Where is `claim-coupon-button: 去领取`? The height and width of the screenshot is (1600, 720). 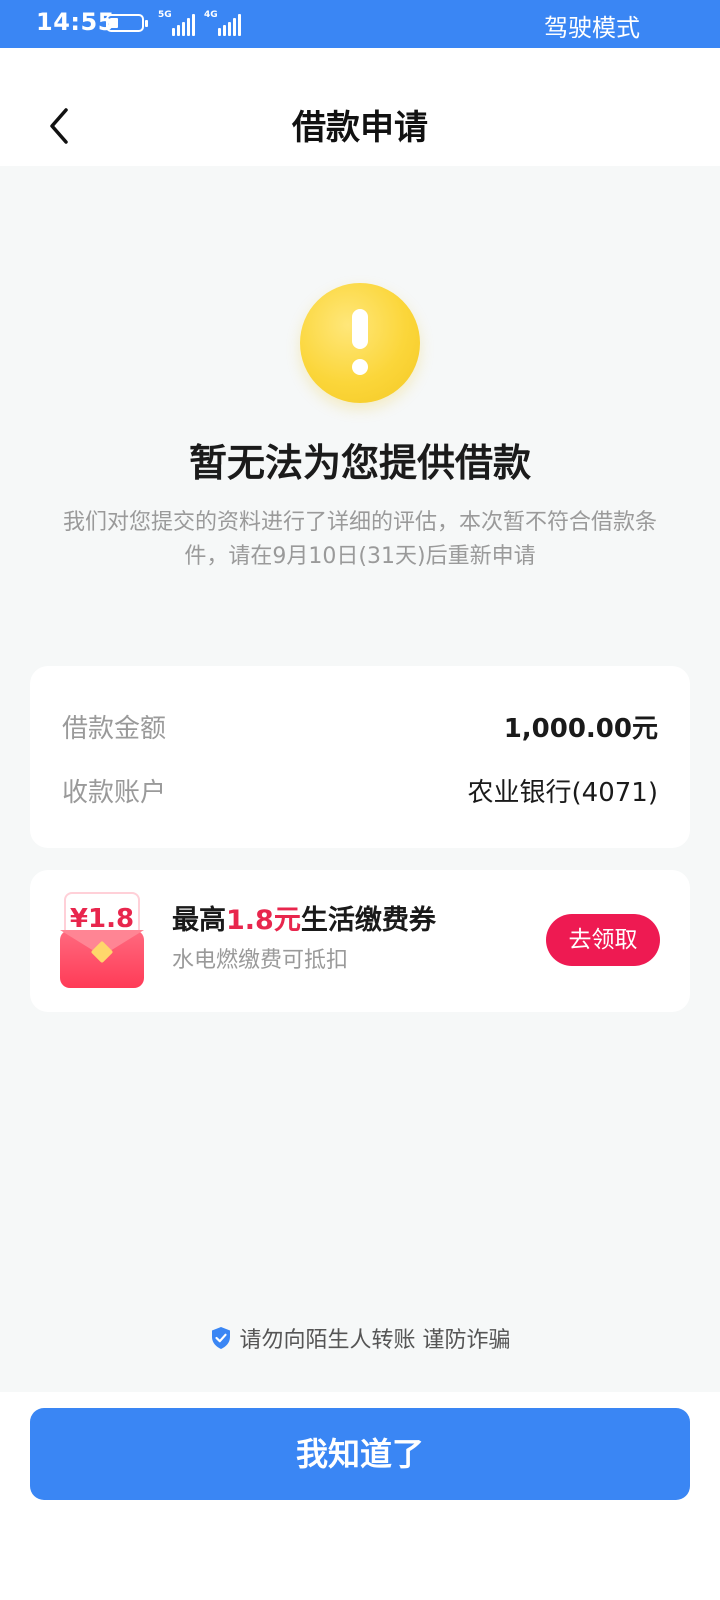
claim-coupon-button: 去领取 is located at coordinates (603, 940).